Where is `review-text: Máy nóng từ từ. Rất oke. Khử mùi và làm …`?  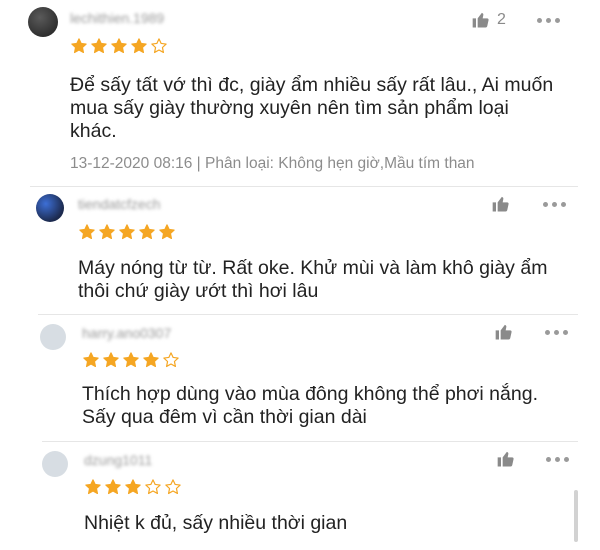
review-text: Máy nóng từ từ. Rất oke. Khử mùi và làm … is located at coordinates (312, 280).